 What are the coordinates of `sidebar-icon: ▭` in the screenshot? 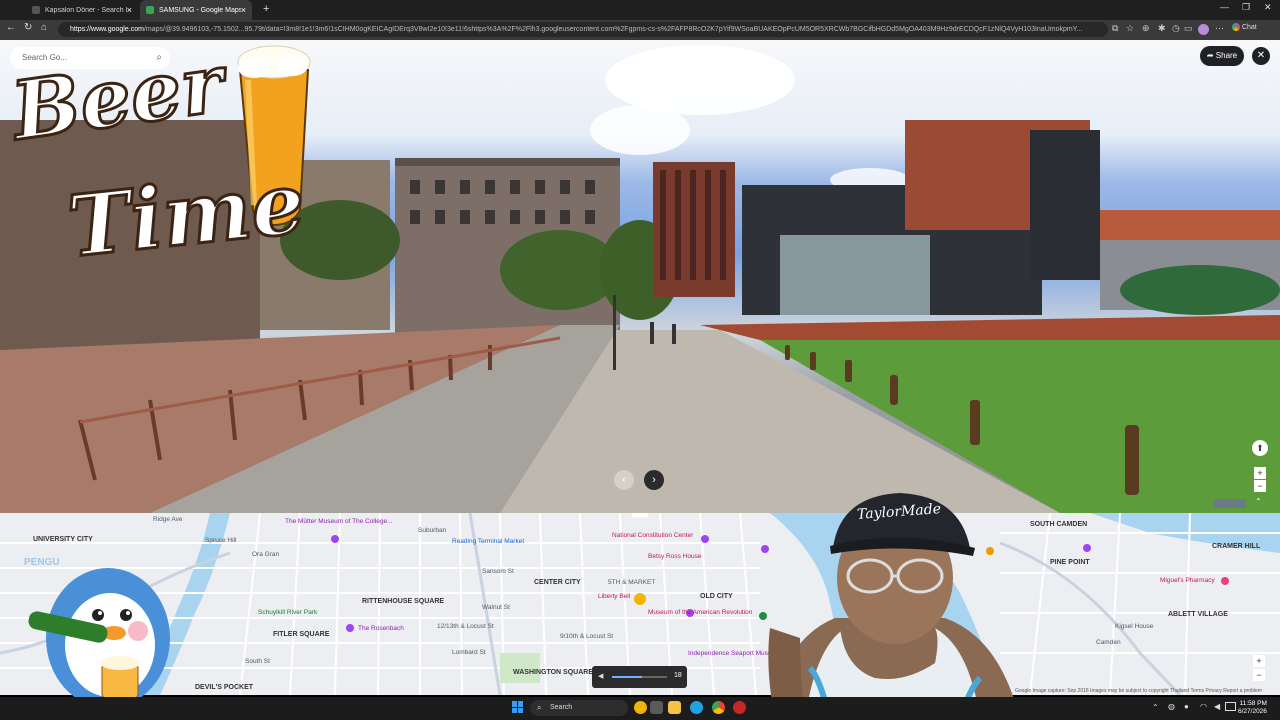 It's located at (1188, 28).